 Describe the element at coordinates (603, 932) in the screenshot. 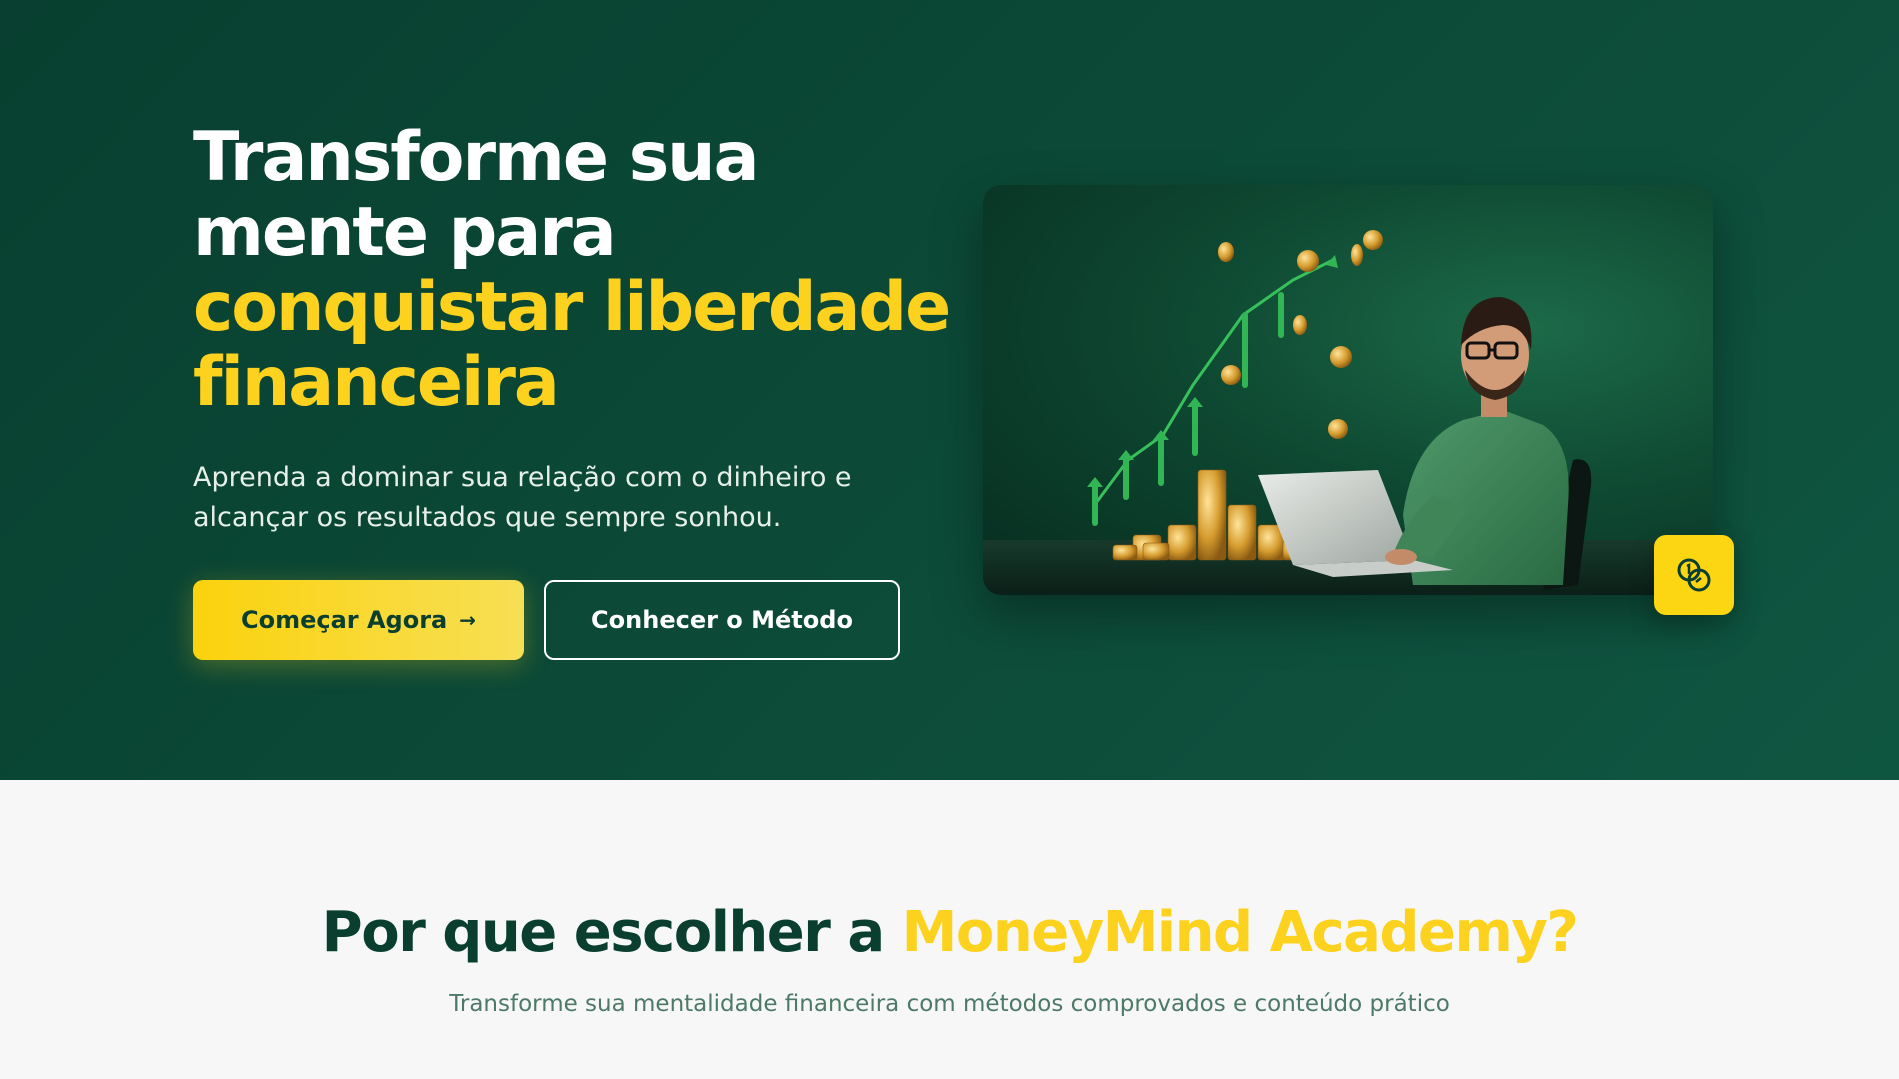

I see `why-title-prefix: Por que escolher a` at that location.